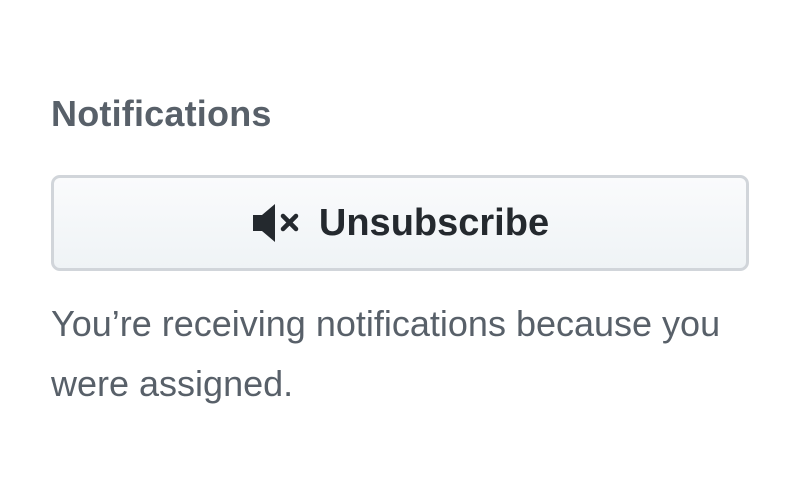 The image size is (800, 500). Describe the element at coordinates (161, 113) in the screenshot. I see `notifications-heading: Notifications` at that location.